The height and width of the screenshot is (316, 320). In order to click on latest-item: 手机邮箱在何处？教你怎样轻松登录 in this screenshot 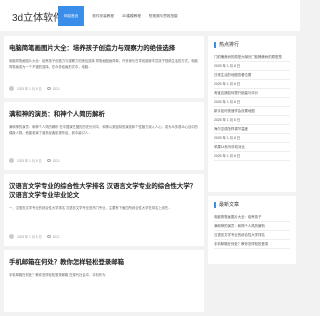, I will do `click(252, 244)`.